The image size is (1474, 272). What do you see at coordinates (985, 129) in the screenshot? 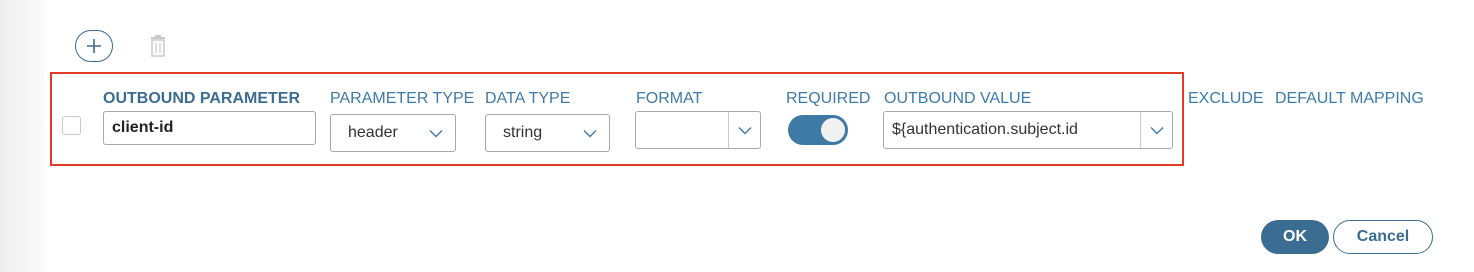
I see `outbound-value-text: ${authentication.subject.id` at bounding box center [985, 129].